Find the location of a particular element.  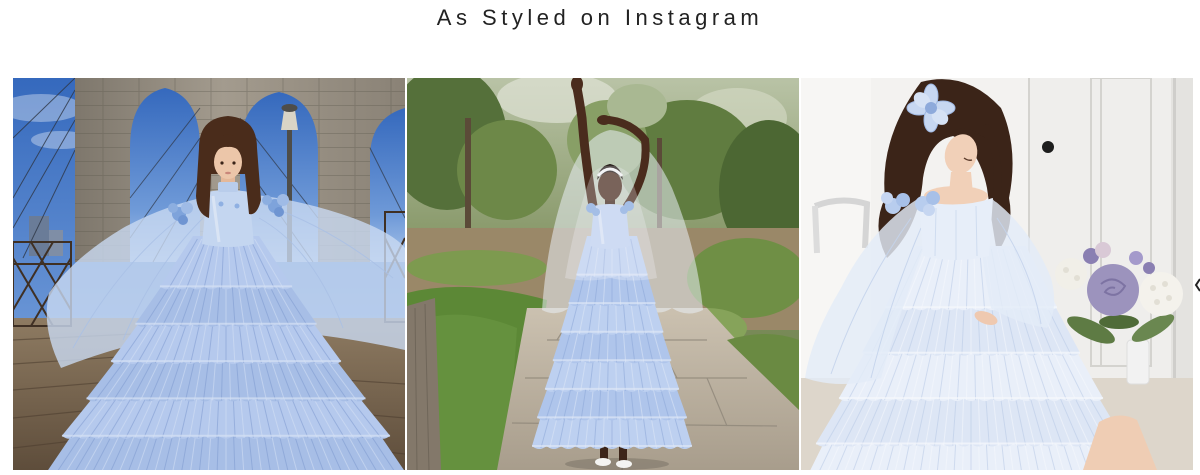

carousel-arrow-button is located at coordinates (1196, 285).